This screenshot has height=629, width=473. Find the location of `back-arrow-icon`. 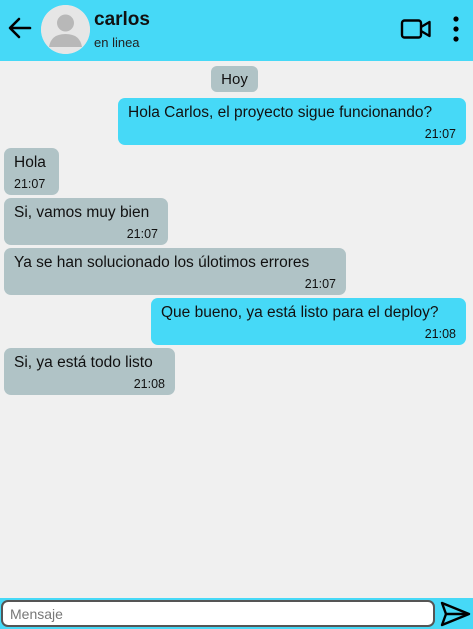

back-arrow-icon is located at coordinates (20, 28).